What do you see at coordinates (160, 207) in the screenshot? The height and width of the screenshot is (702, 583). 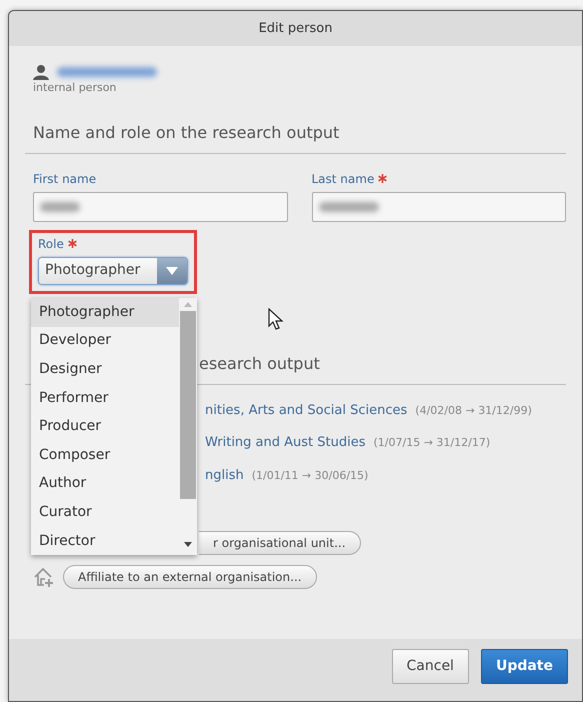 I see `first-name-field` at bounding box center [160, 207].